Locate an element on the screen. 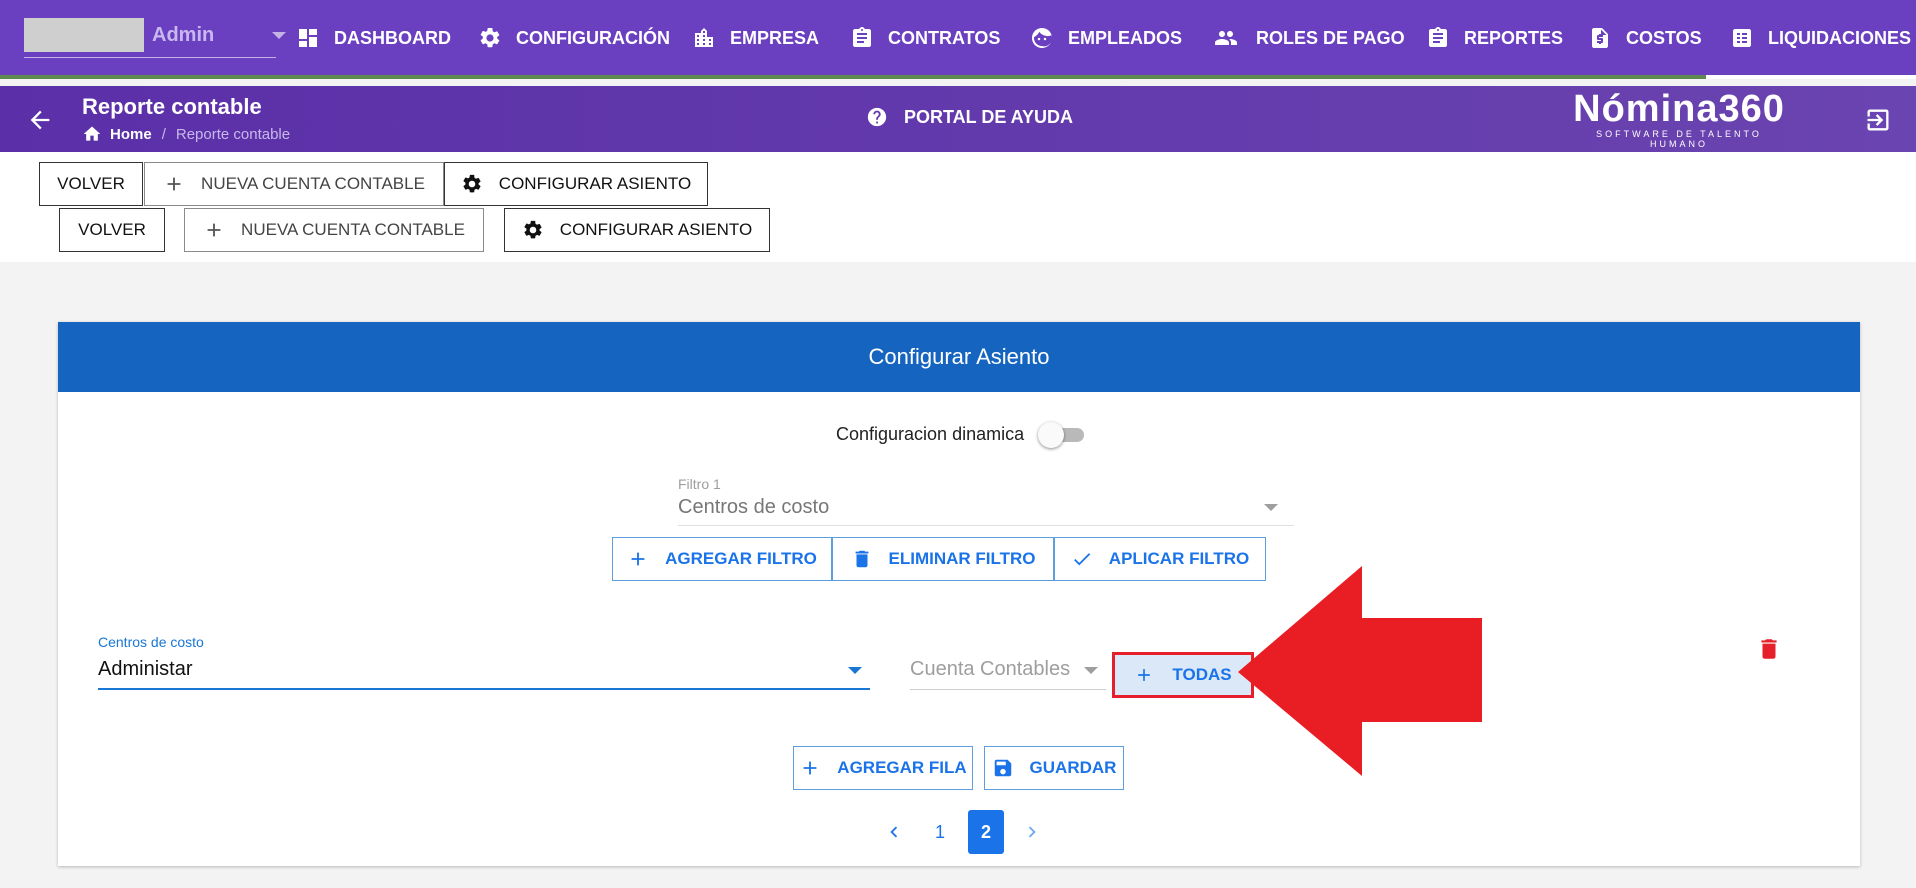 This screenshot has width=1916, height=888. pagination: 1 2 is located at coordinates (968, 832).